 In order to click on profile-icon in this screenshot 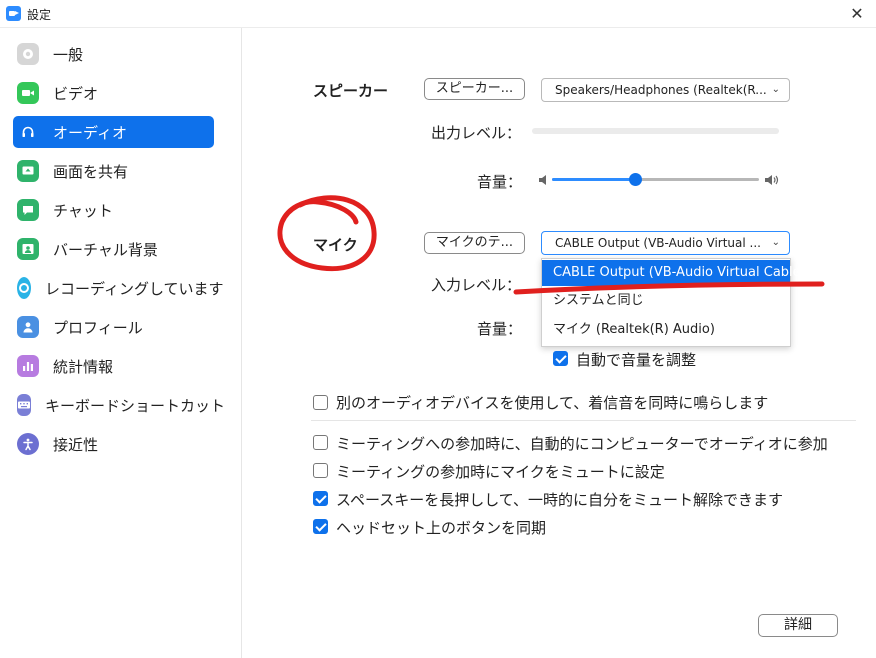, I will do `click(28, 327)`.